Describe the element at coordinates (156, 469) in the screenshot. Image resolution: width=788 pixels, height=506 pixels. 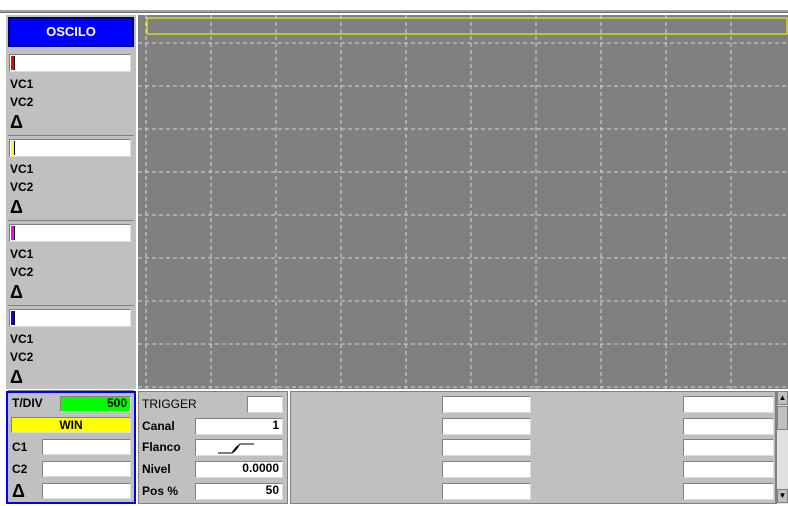
I see `nivel-label: Nivel` at that location.